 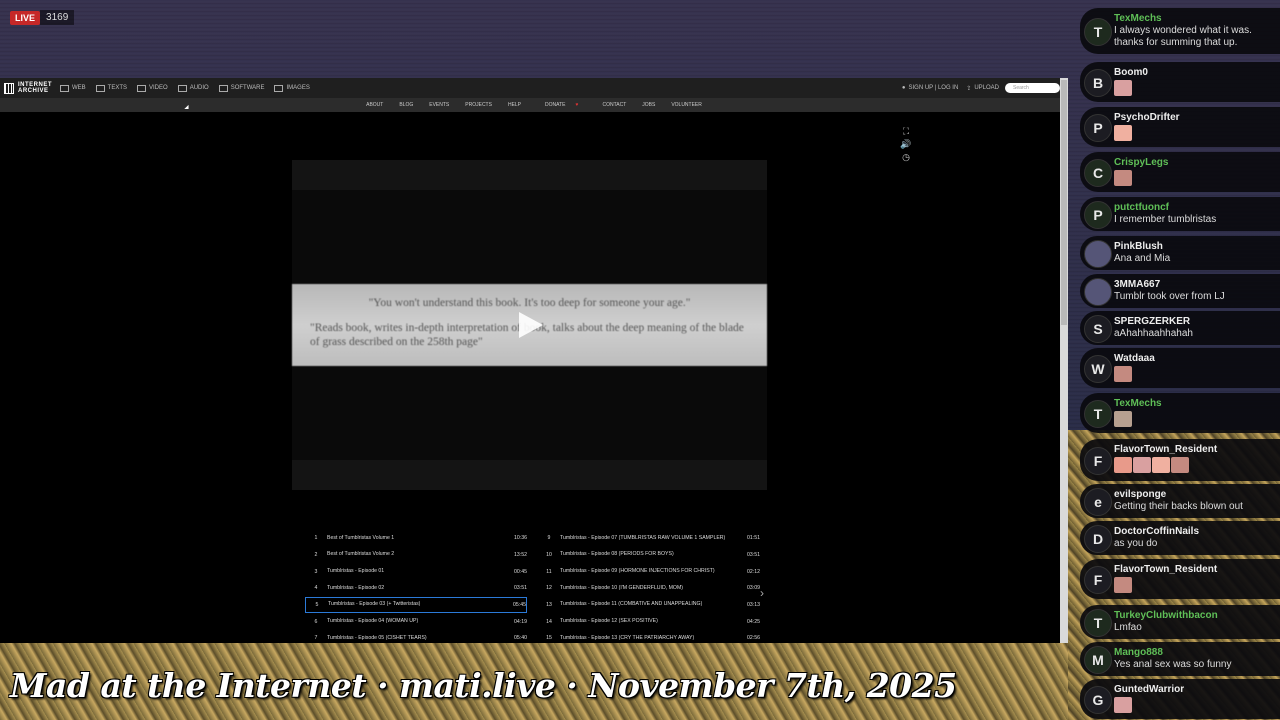 What do you see at coordinates (1064, 360) in the screenshot?
I see `page-scrollbar` at bounding box center [1064, 360].